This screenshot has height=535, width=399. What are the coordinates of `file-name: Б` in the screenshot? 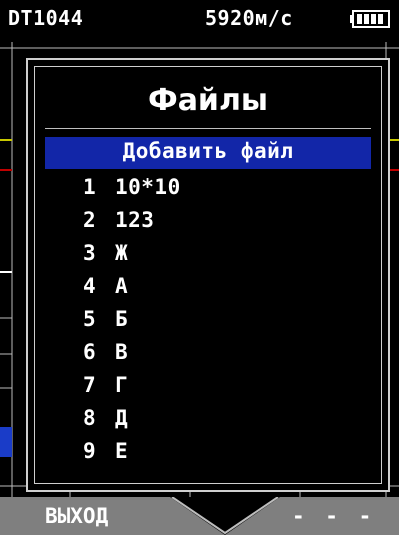 It's located at (122, 319).